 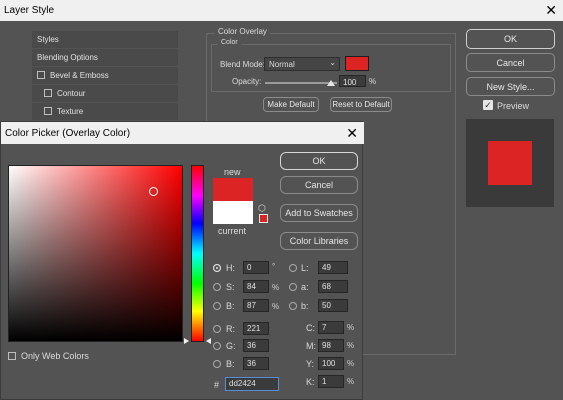 I want to click on magenta-input: 98, so click(x=331, y=345).